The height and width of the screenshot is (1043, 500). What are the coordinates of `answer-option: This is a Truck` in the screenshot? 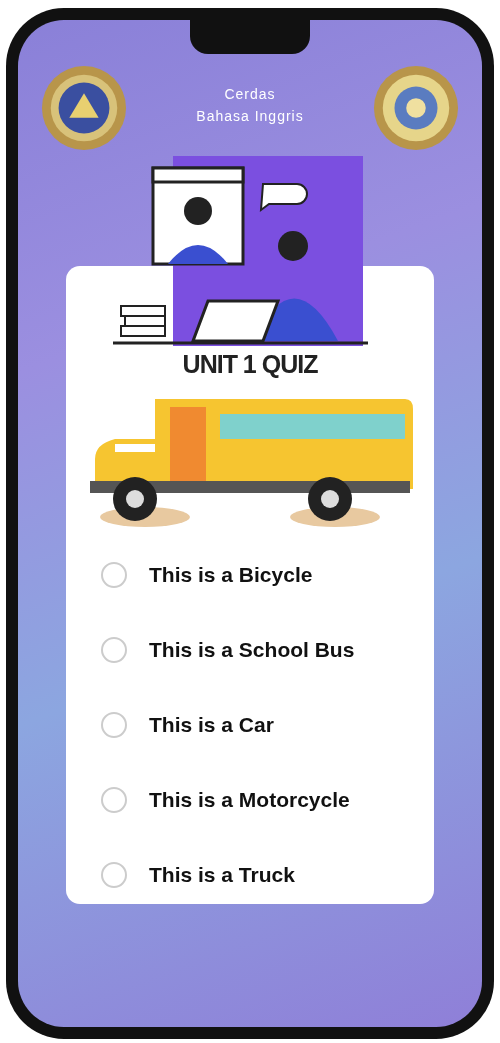 It's located at (267, 875).